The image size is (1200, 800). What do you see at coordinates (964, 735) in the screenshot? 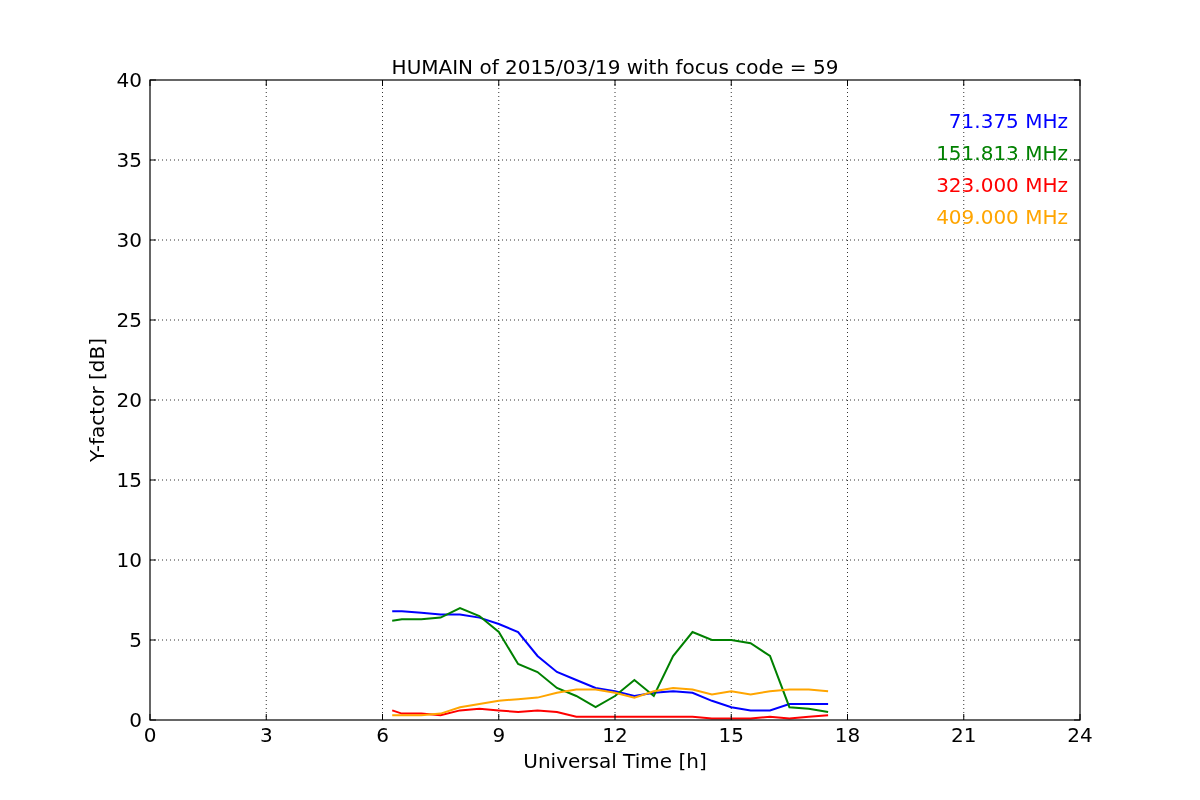
I see `x-tick-label: 21` at bounding box center [964, 735].